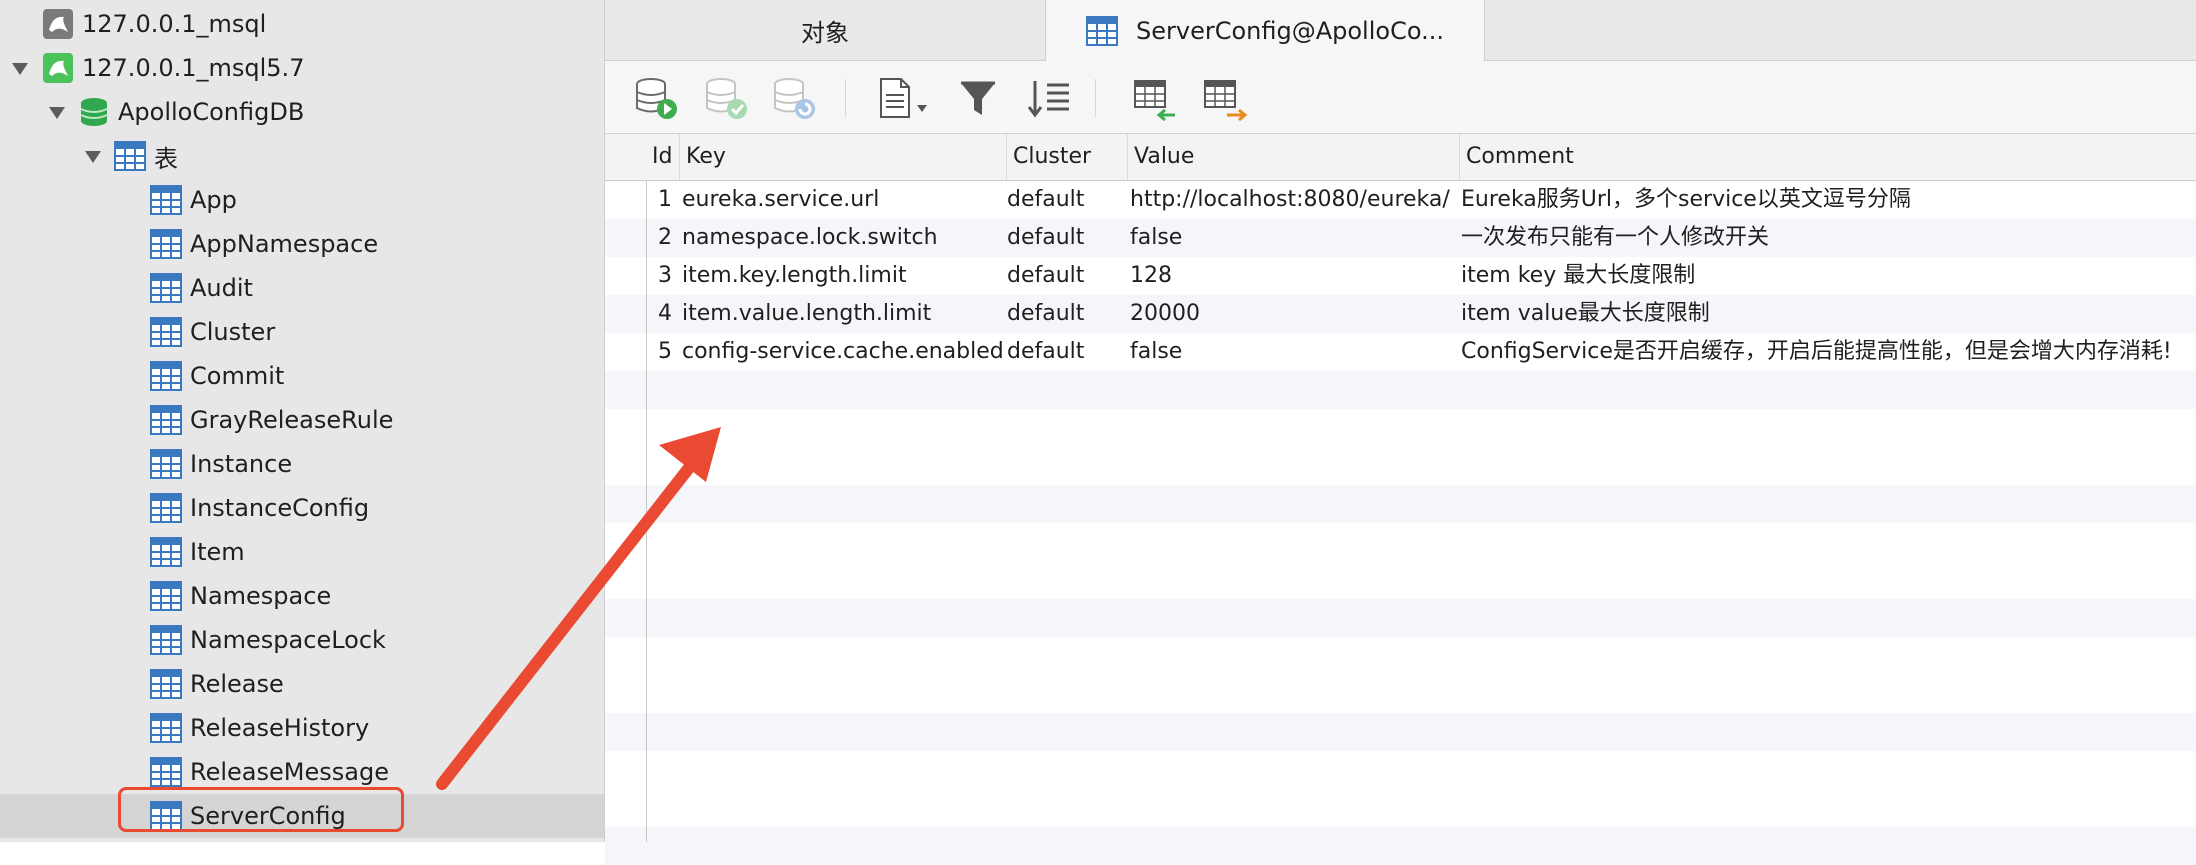 The width and height of the screenshot is (2196, 865). I want to click on tree-item-table: Instance, so click(302, 464).